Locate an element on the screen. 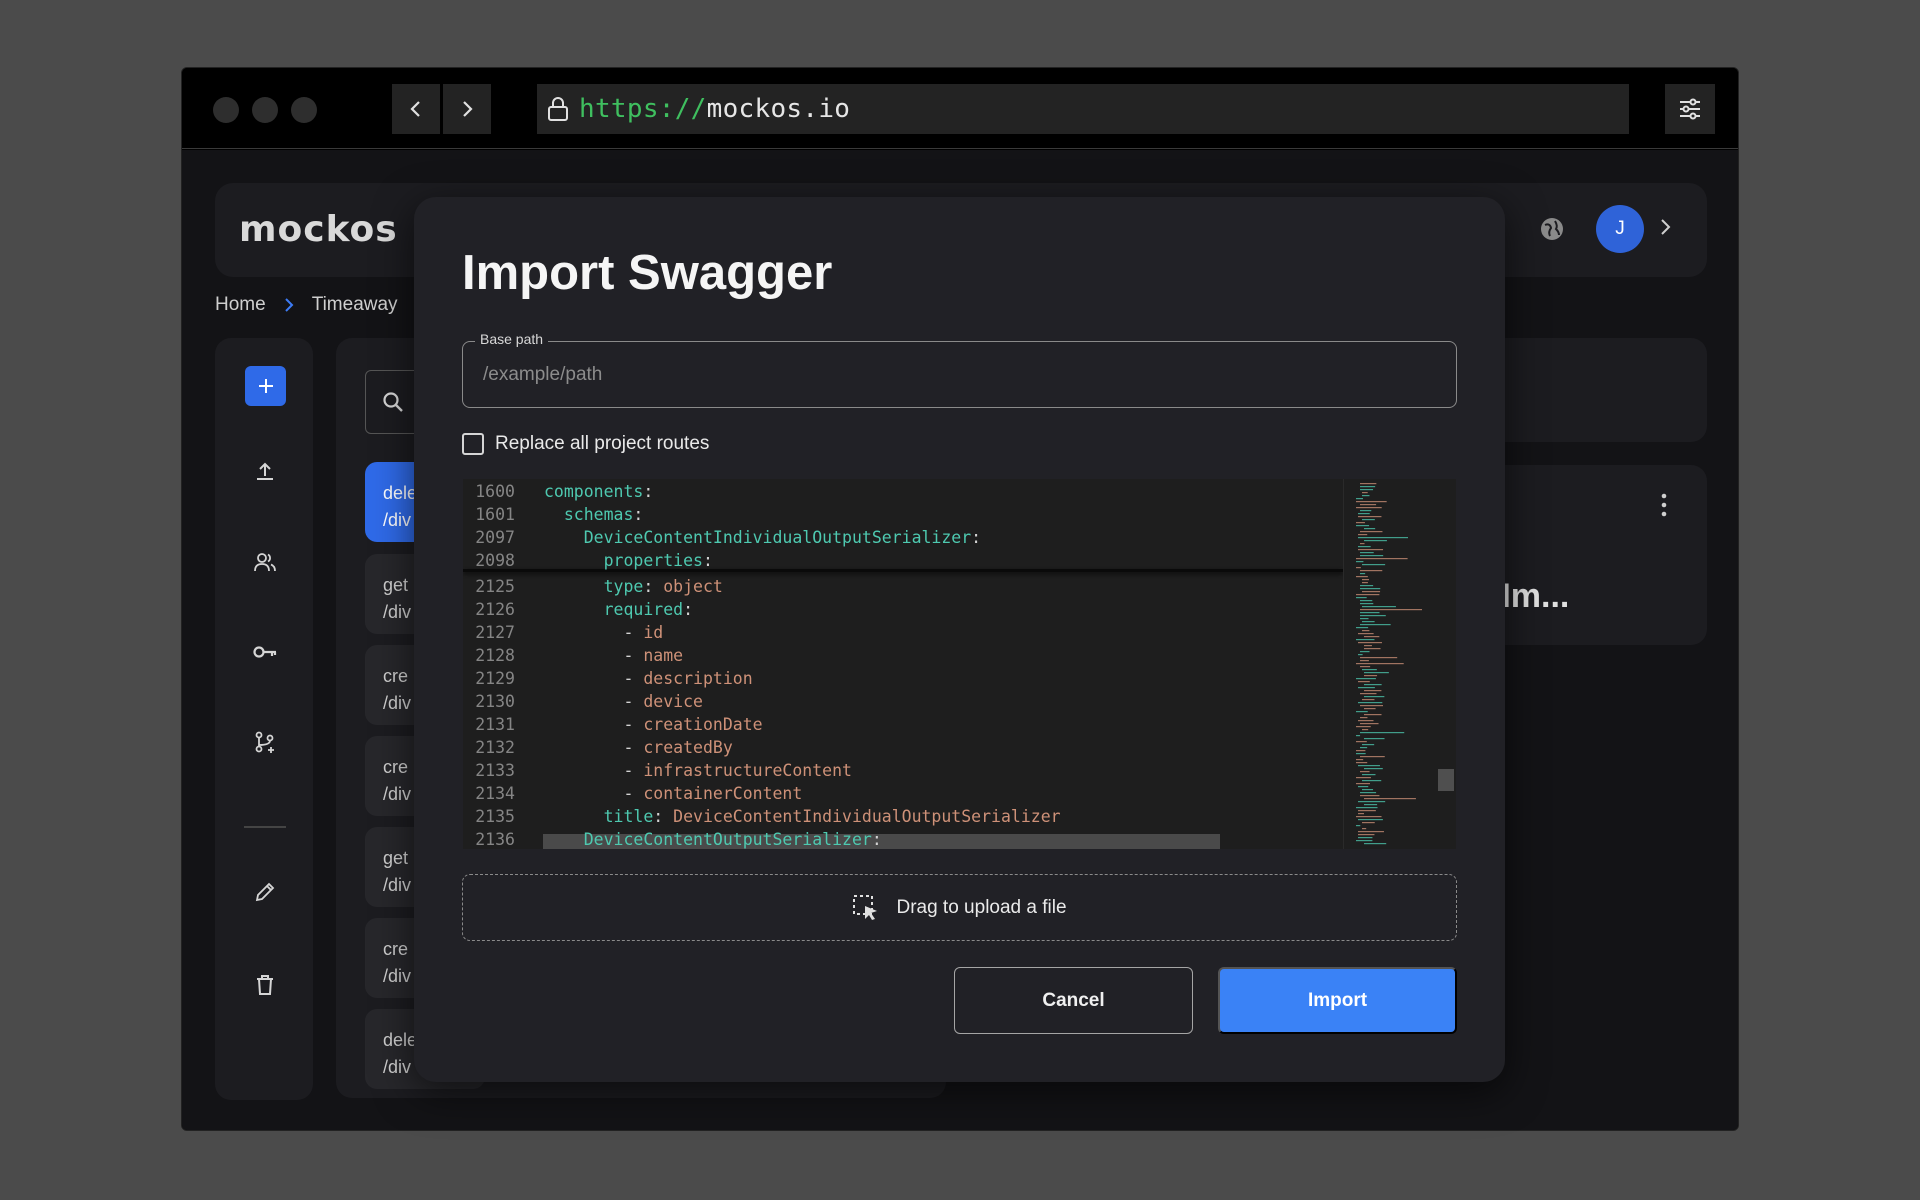 The width and height of the screenshot is (1920, 1200). url-text: https://mockos.io is located at coordinates (714, 109).